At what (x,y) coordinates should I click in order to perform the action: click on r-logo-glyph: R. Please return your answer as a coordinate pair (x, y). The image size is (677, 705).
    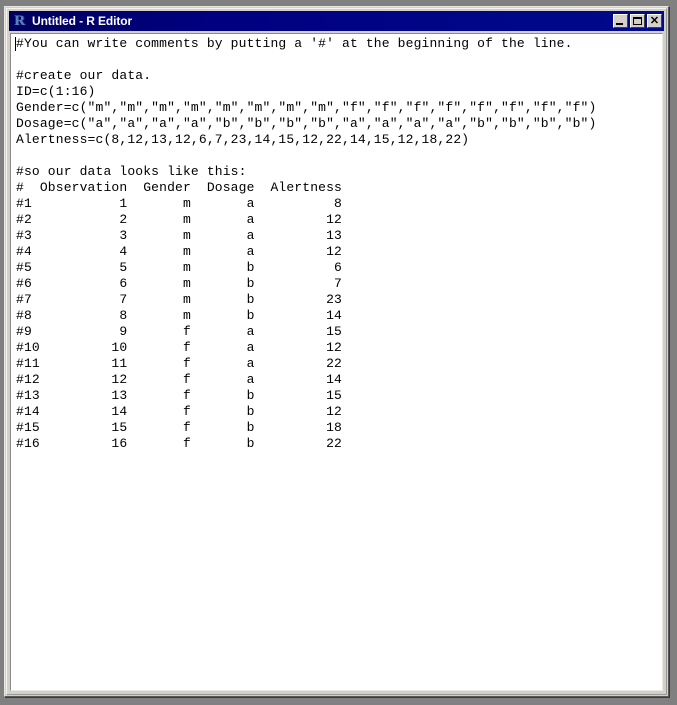
    Looking at the image, I should click on (19, 20).